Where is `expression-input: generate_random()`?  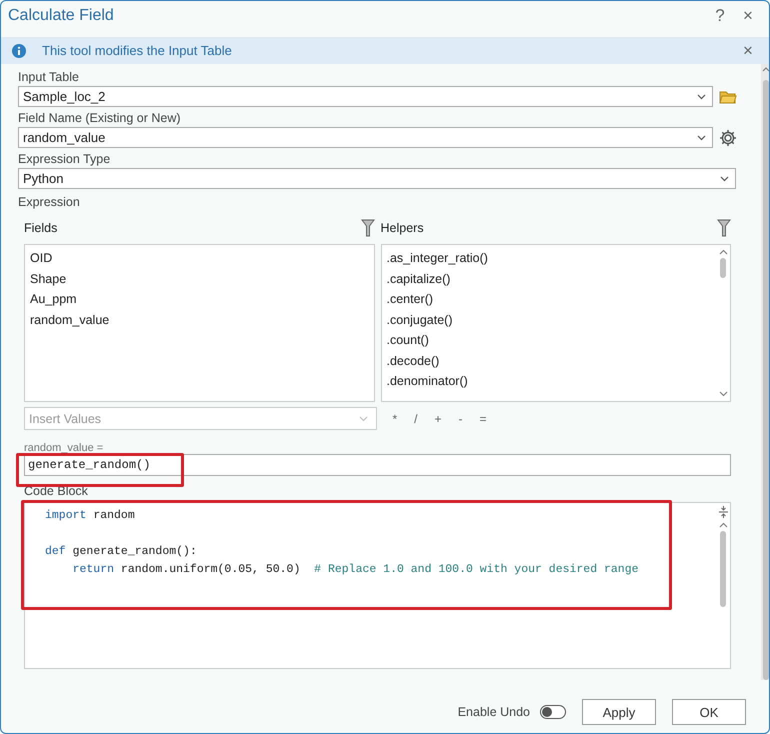 expression-input: generate_random() is located at coordinates (377, 465).